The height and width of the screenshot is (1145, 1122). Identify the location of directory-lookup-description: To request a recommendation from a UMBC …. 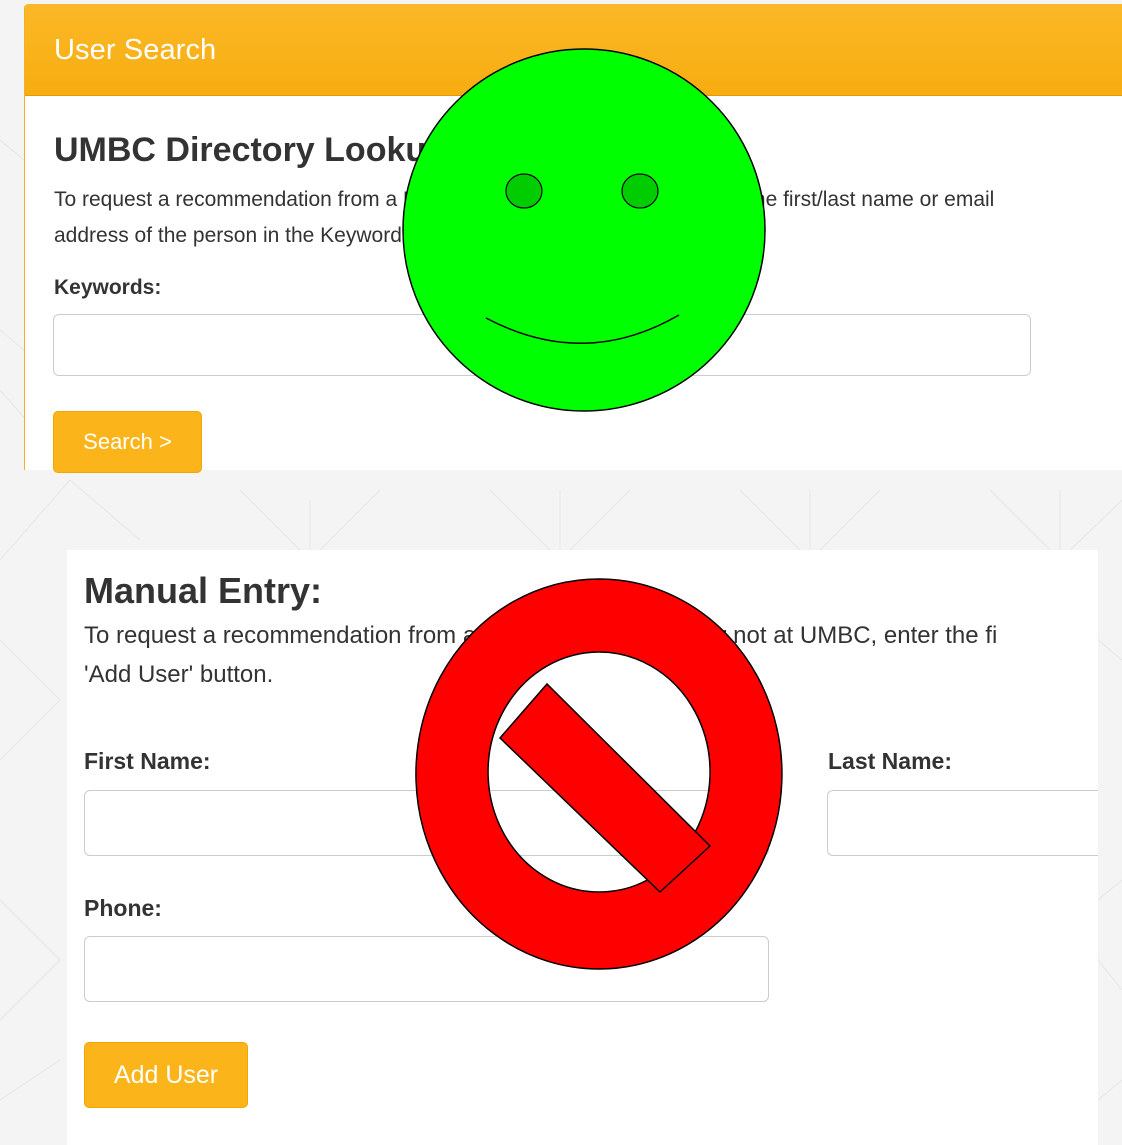
(524, 217).